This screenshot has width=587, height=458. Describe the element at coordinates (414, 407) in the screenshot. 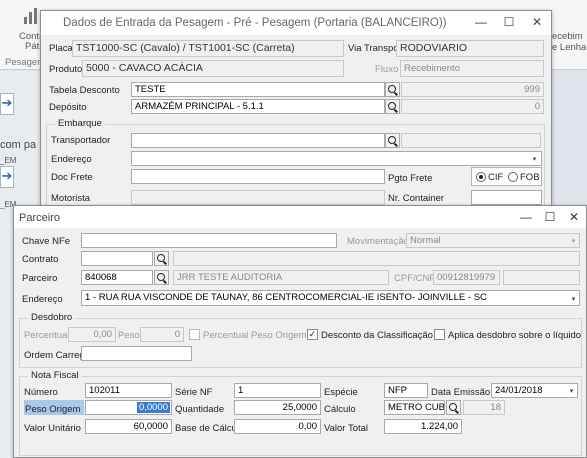

I see `calculo-field: METRO CUBICO` at that location.